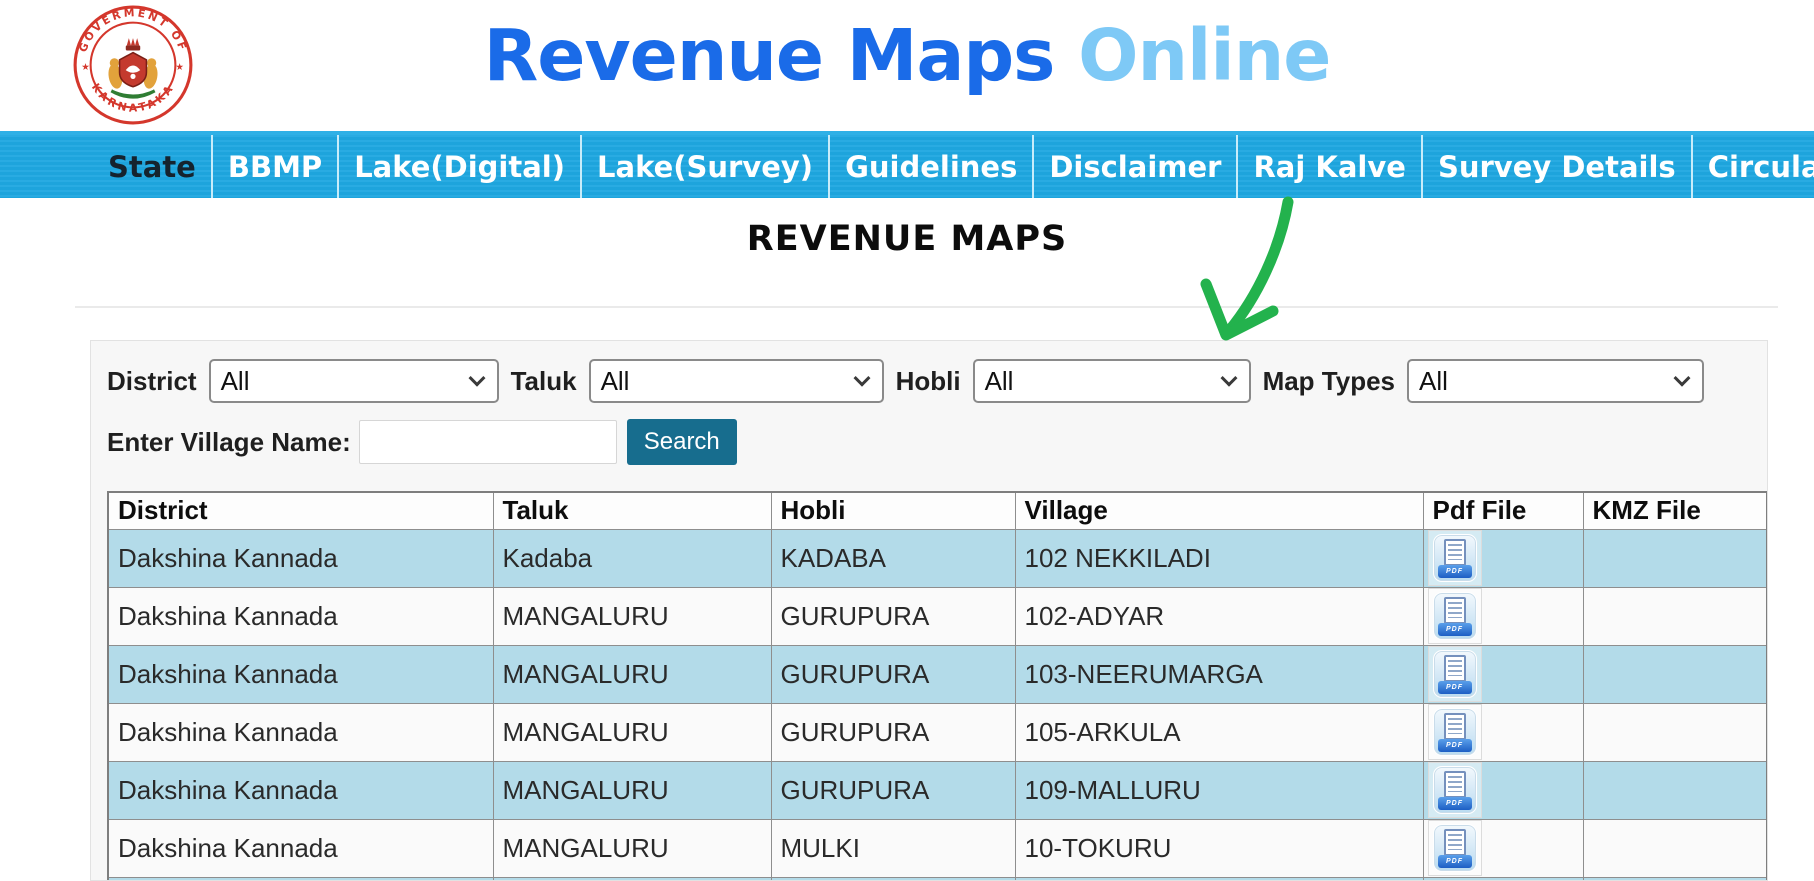 The image size is (1814, 881). What do you see at coordinates (907, 239) in the screenshot?
I see `page-title: REVENUE MAPS` at bounding box center [907, 239].